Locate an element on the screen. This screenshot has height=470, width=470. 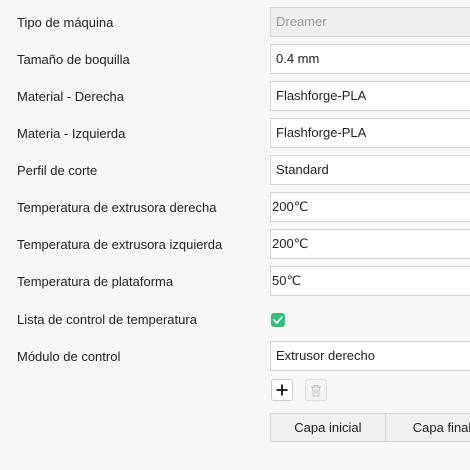
plus-icon is located at coordinates (282, 390).